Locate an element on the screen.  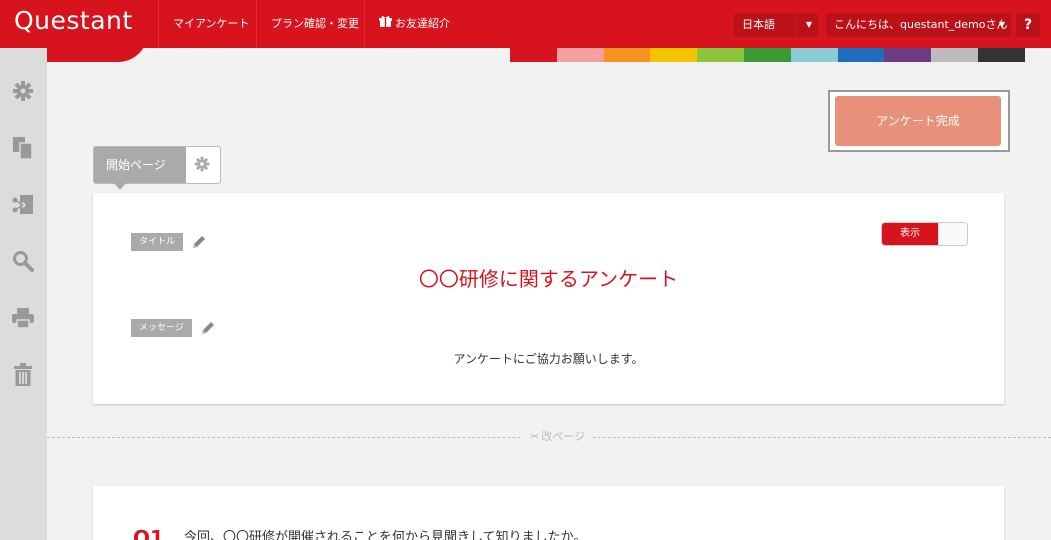
start-page-label: 開始ページ is located at coordinates (140, 165).